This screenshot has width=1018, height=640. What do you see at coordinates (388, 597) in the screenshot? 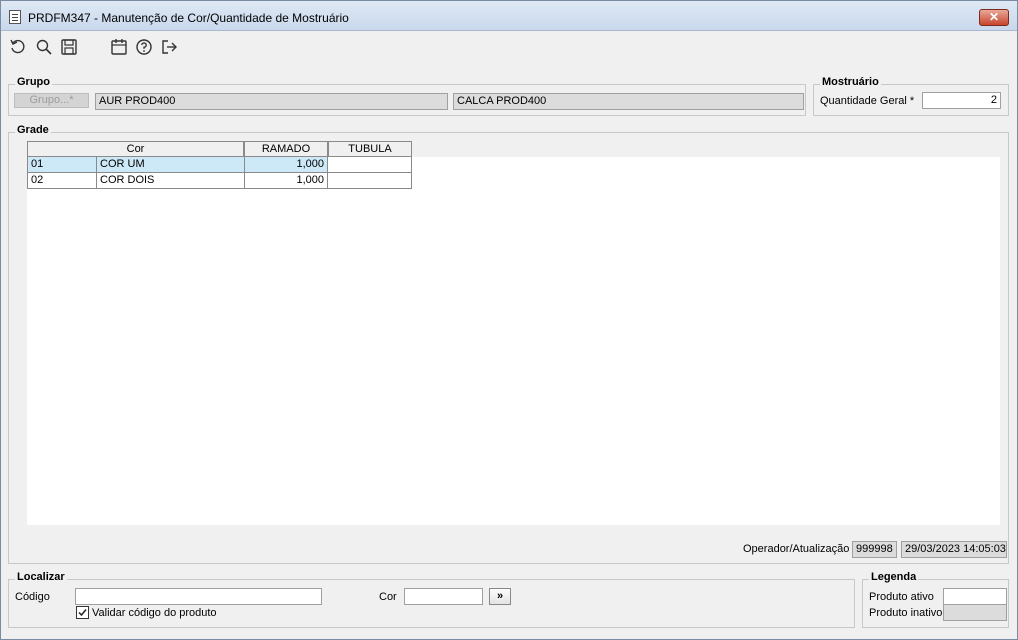
I see `cor-label: Cor` at bounding box center [388, 597].